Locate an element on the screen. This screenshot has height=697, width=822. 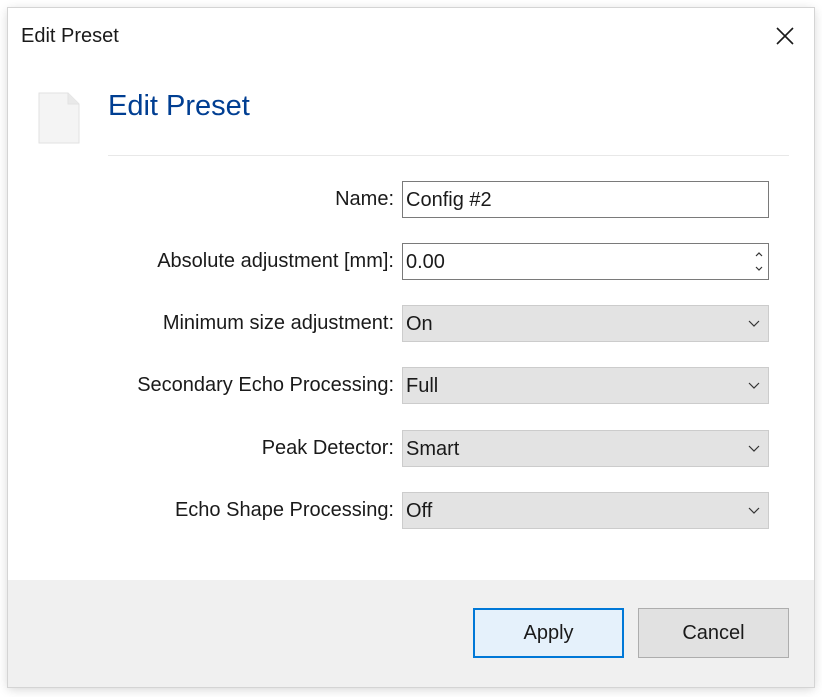
name-row: Name: Config #2 is located at coordinates (411, 200).